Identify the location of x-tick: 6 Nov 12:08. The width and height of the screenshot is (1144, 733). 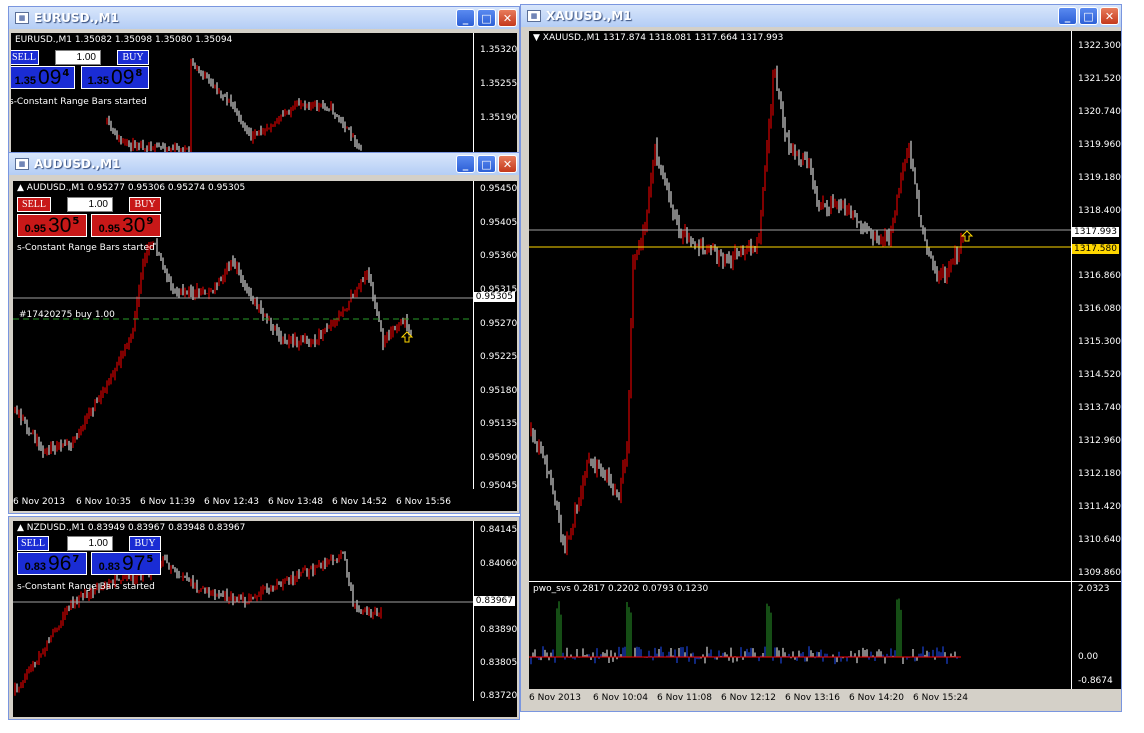
(167, 710).